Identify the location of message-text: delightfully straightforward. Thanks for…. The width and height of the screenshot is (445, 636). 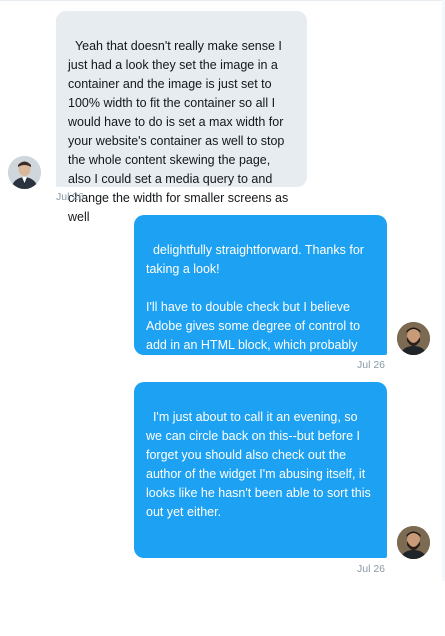
(255, 307).